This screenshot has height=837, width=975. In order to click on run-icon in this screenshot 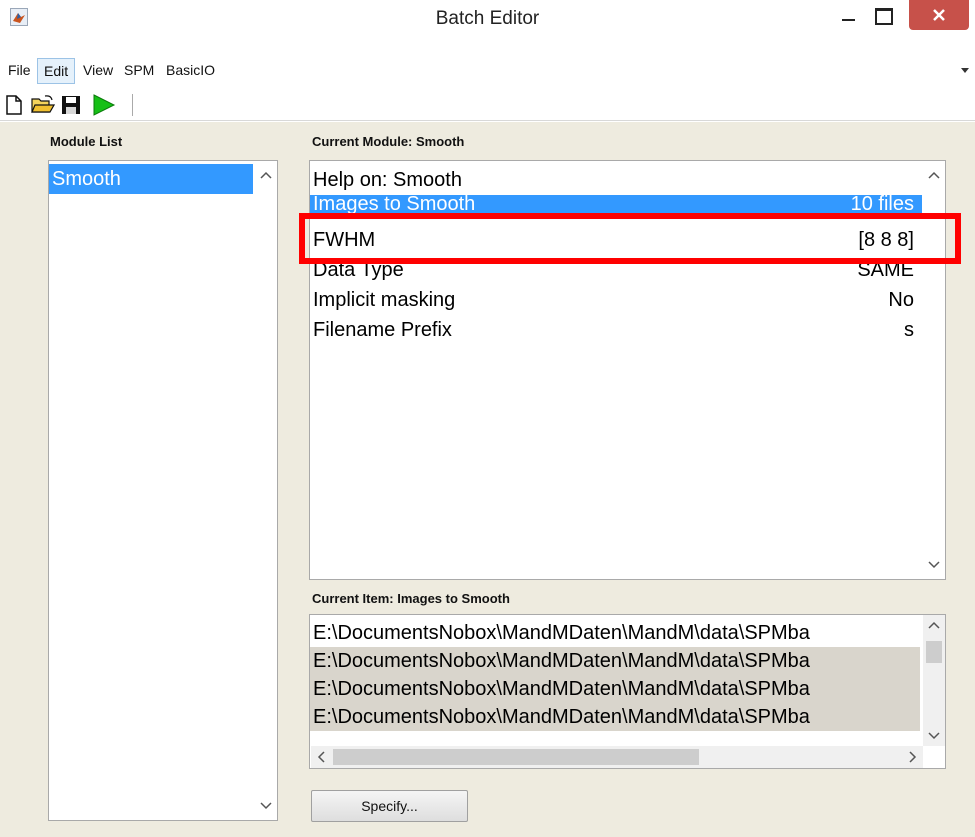, I will do `click(104, 105)`.